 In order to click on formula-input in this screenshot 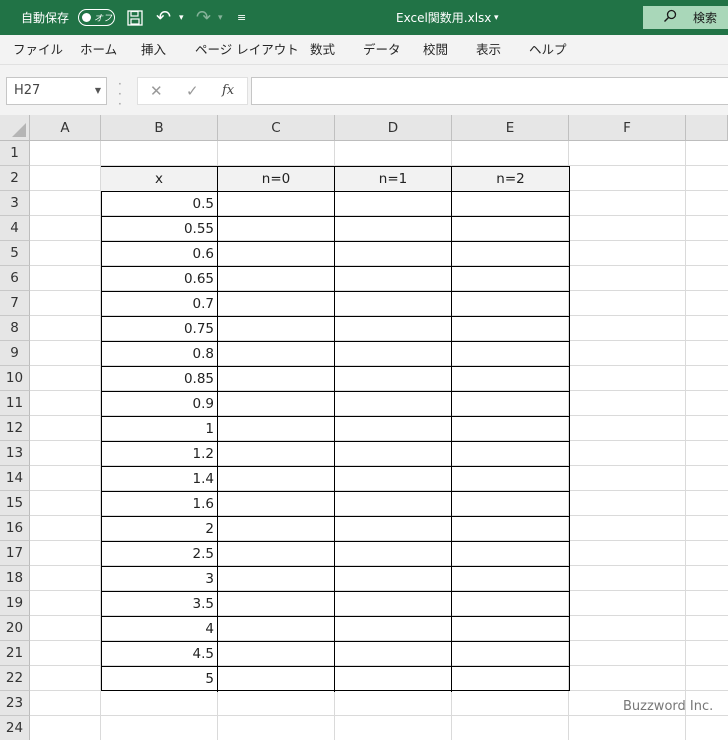, I will do `click(489, 91)`.